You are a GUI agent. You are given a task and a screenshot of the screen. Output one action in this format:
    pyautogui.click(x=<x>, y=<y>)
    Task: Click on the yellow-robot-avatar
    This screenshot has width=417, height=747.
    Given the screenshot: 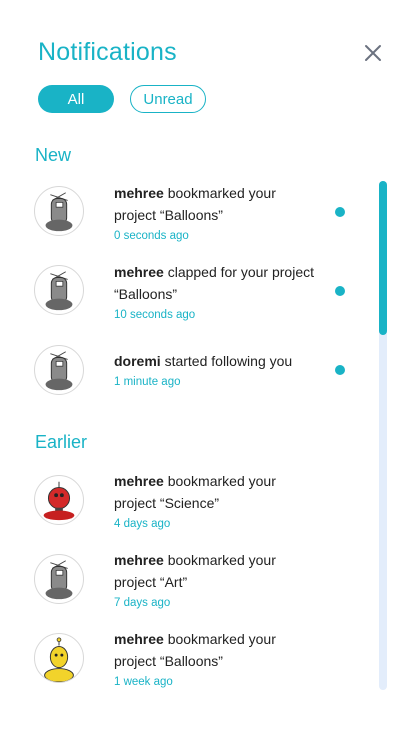 What is the action you would take?
    pyautogui.click(x=59, y=658)
    